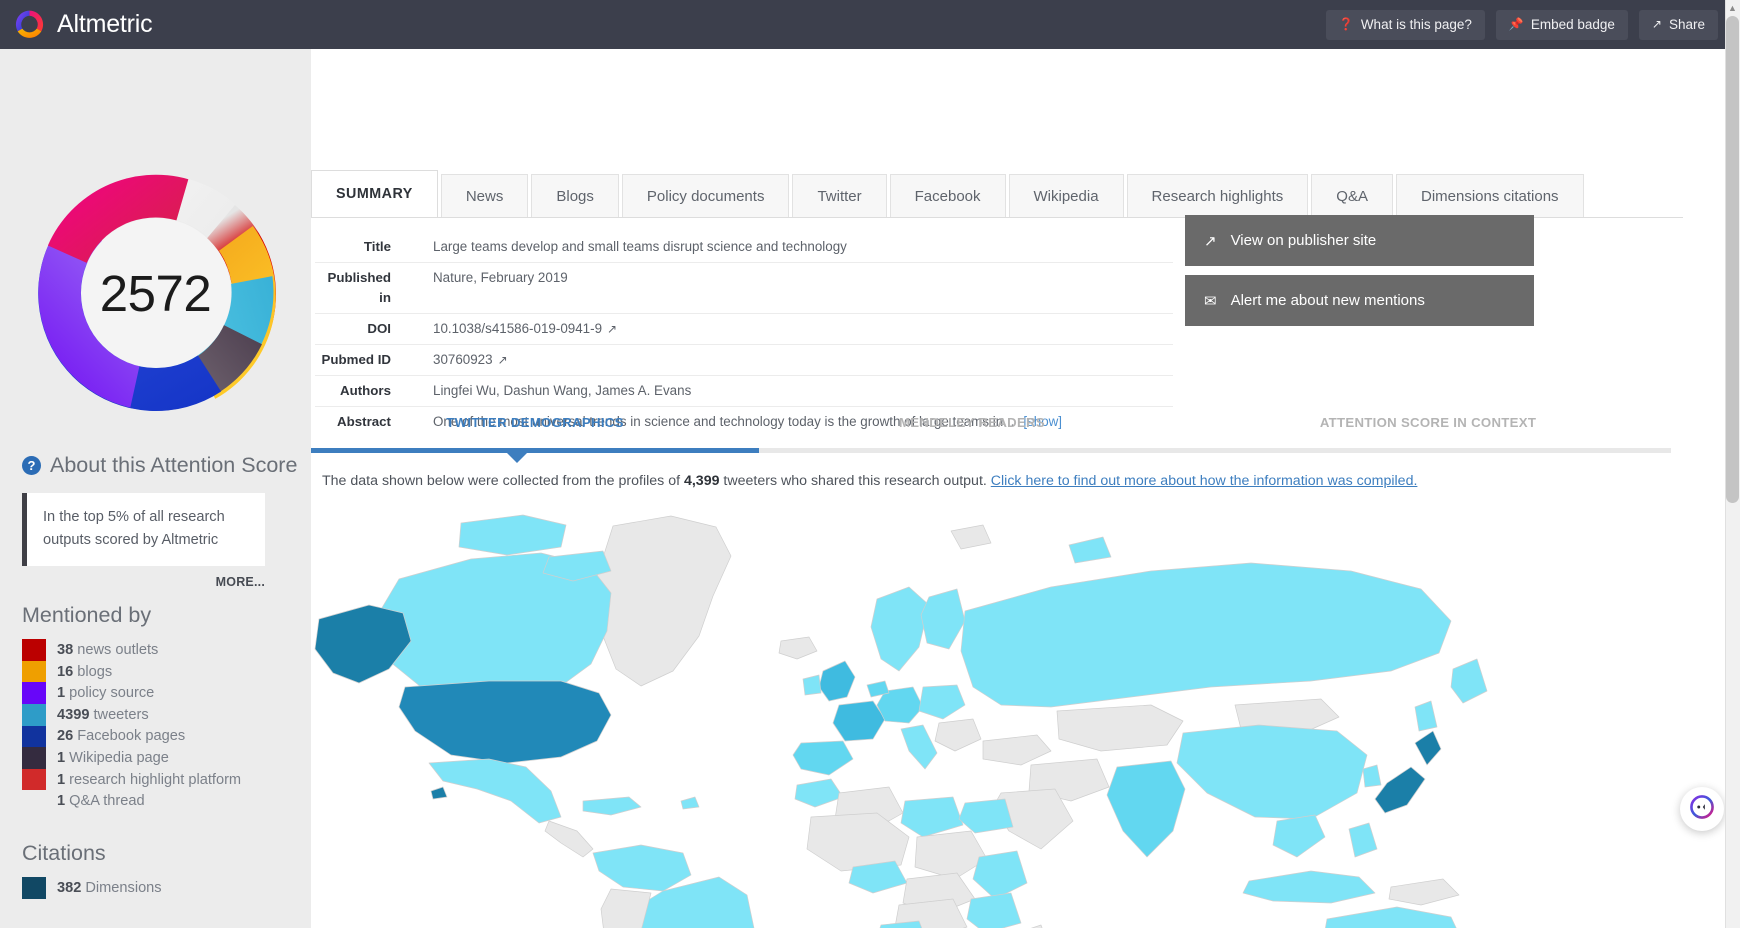 Image resolution: width=1740 pixels, height=928 pixels. I want to click on embed-badge-button: 📌 Embed badge, so click(1561, 24).